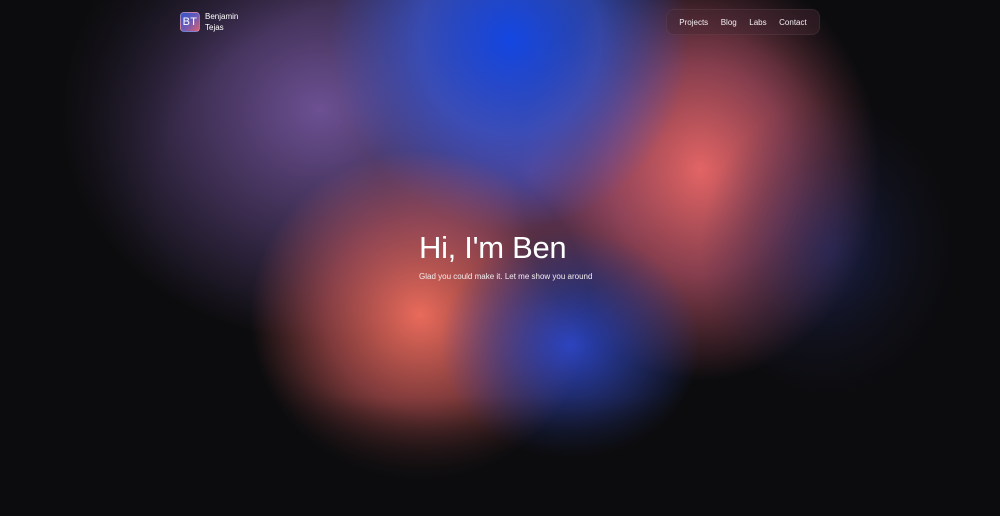 The image size is (1000, 516). I want to click on hero-title: Hi, I'm Ben, so click(493, 247).